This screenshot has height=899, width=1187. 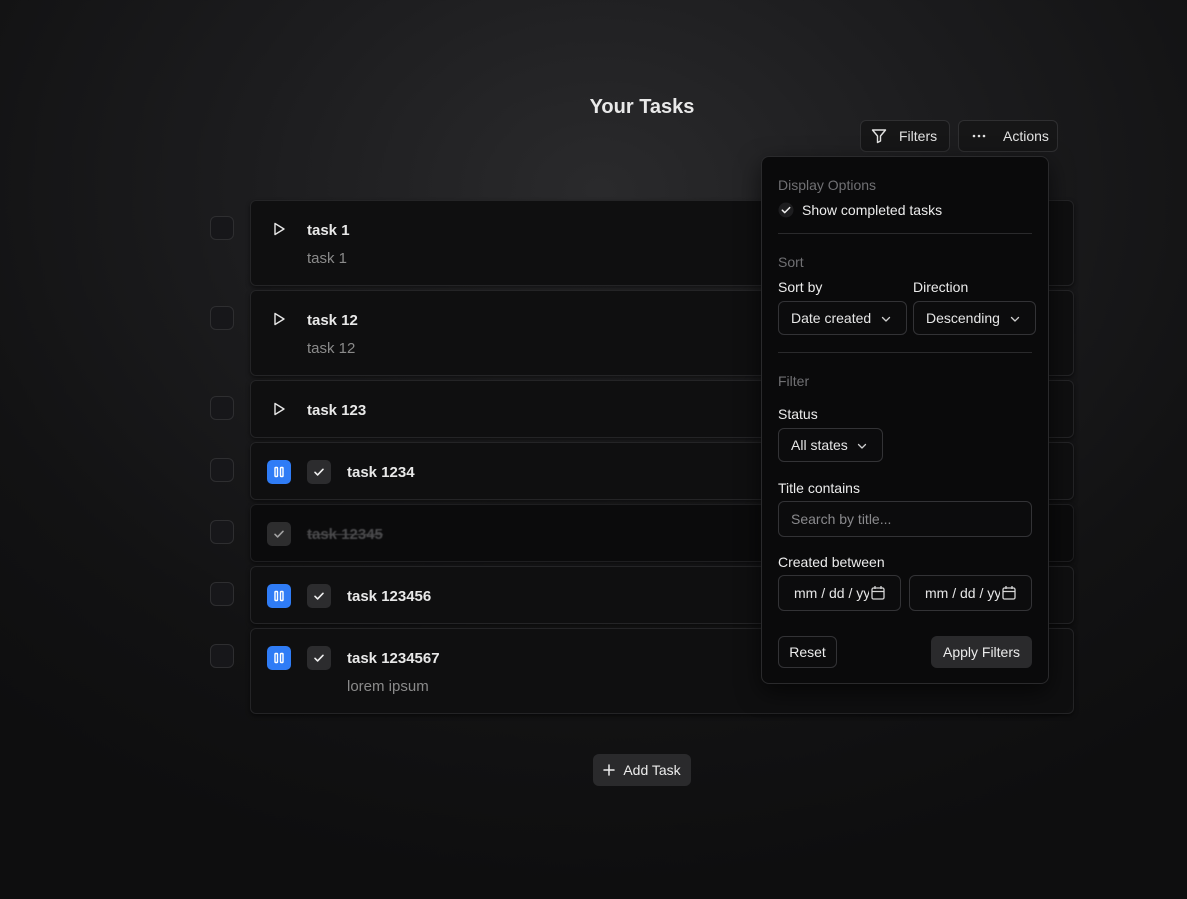 What do you see at coordinates (388, 686) in the screenshot?
I see `task-description: lorem ipsum` at bounding box center [388, 686].